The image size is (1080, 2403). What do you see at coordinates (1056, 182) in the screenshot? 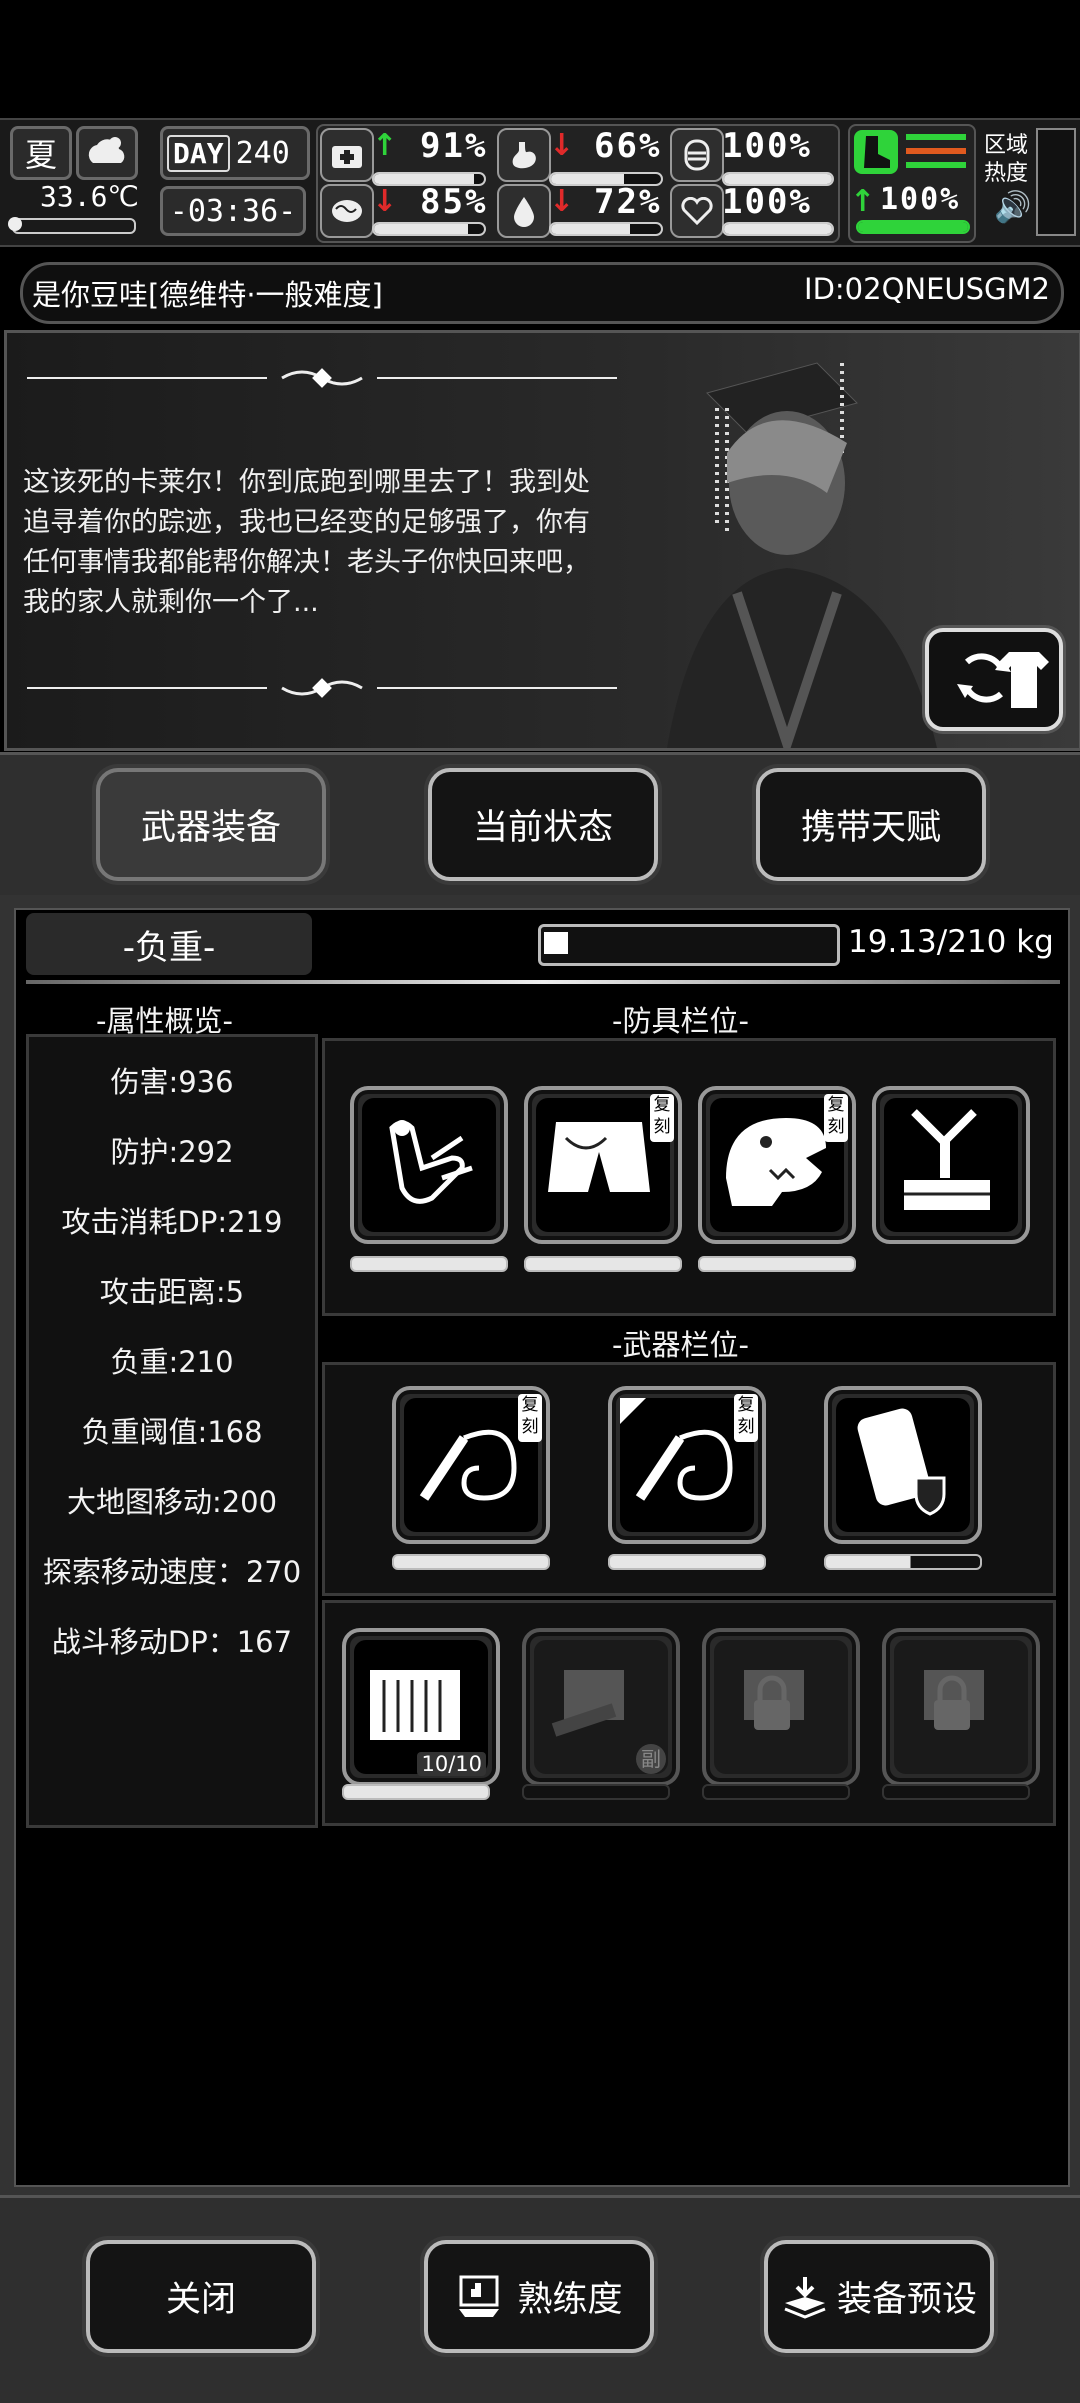
I see `zone-heat-gauge` at bounding box center [1056, 182].